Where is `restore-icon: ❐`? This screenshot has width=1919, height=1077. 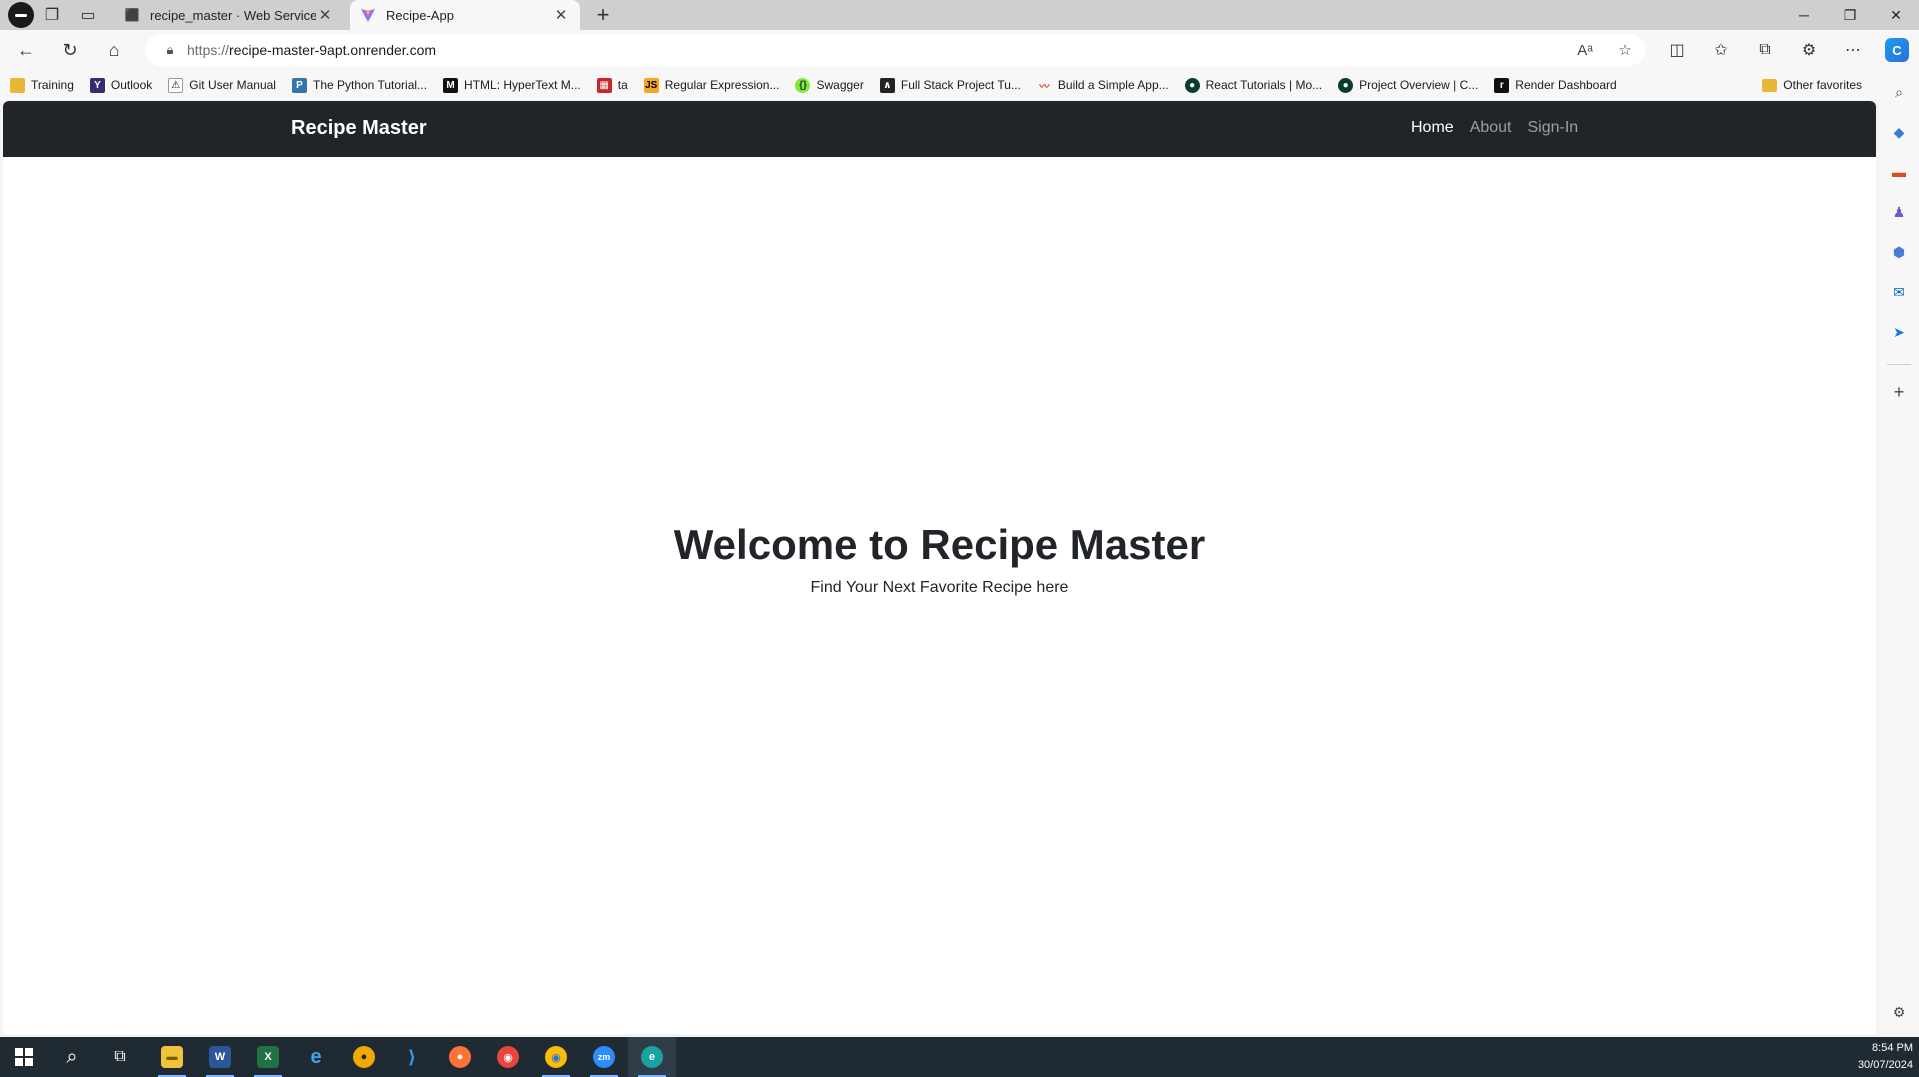
restore-icon: ❐ is located at coordinates (1850, 15).